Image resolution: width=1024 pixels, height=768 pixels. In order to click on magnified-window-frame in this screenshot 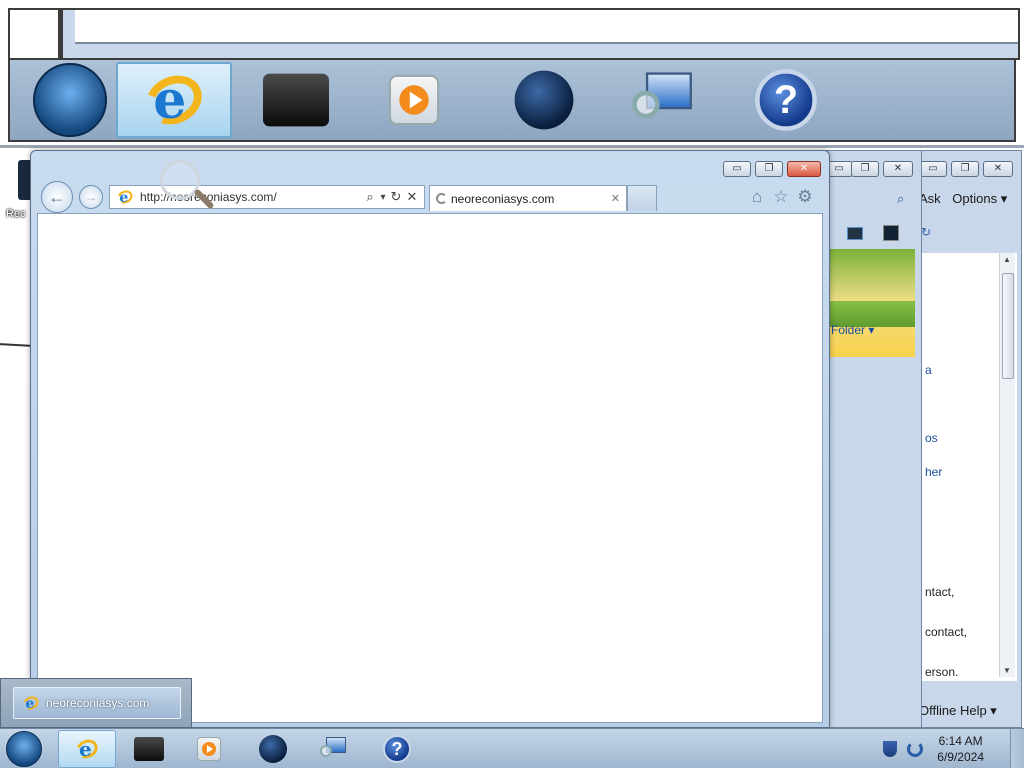, I will do `click(540, 34)`.